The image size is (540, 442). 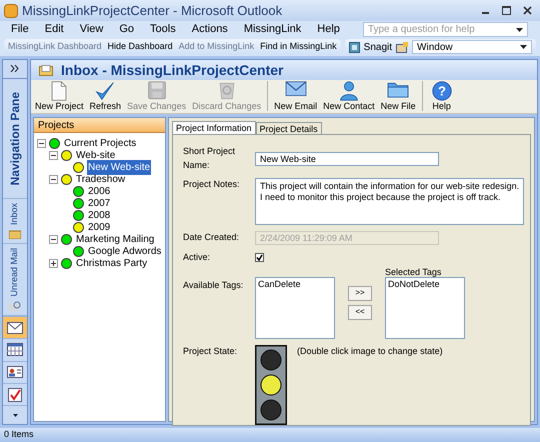 I want to click on nav-shortcut-button: Inbox, so click(x=15, y=221).